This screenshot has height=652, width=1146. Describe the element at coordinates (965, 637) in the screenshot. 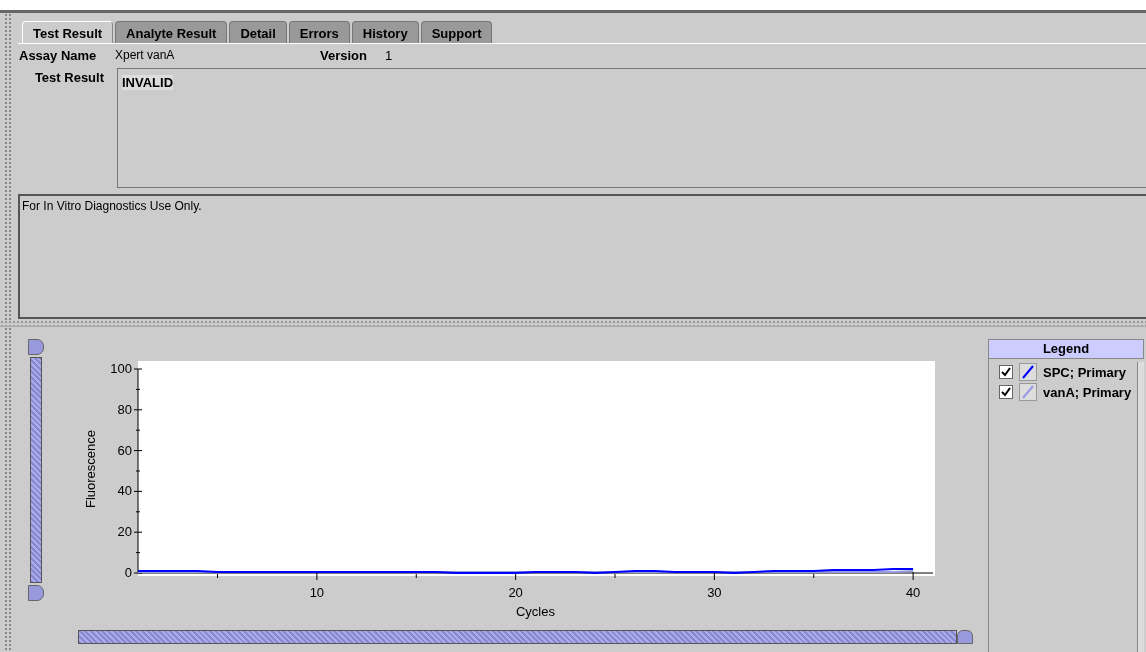

I see `scroll-right-button` at that location.